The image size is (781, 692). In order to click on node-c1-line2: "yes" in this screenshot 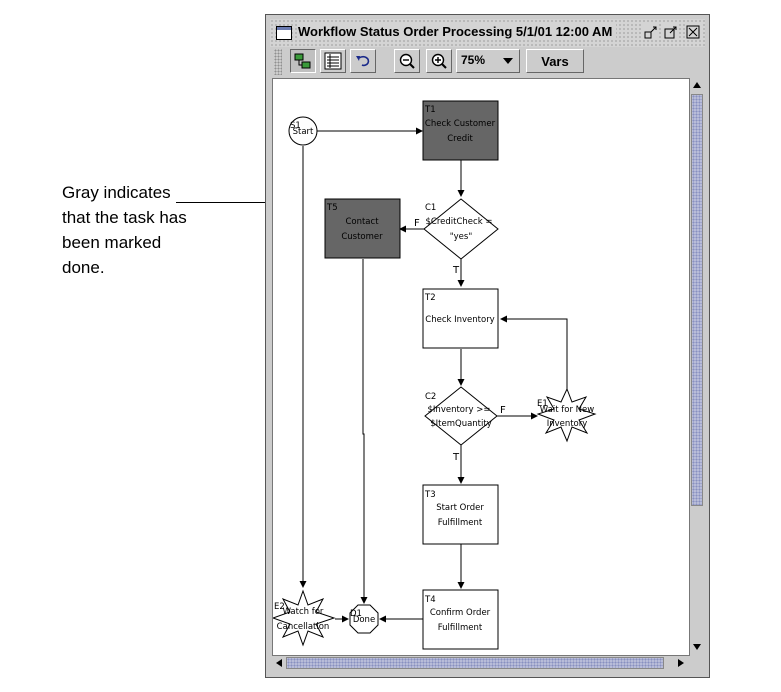, I will do `click(461, 237)`.